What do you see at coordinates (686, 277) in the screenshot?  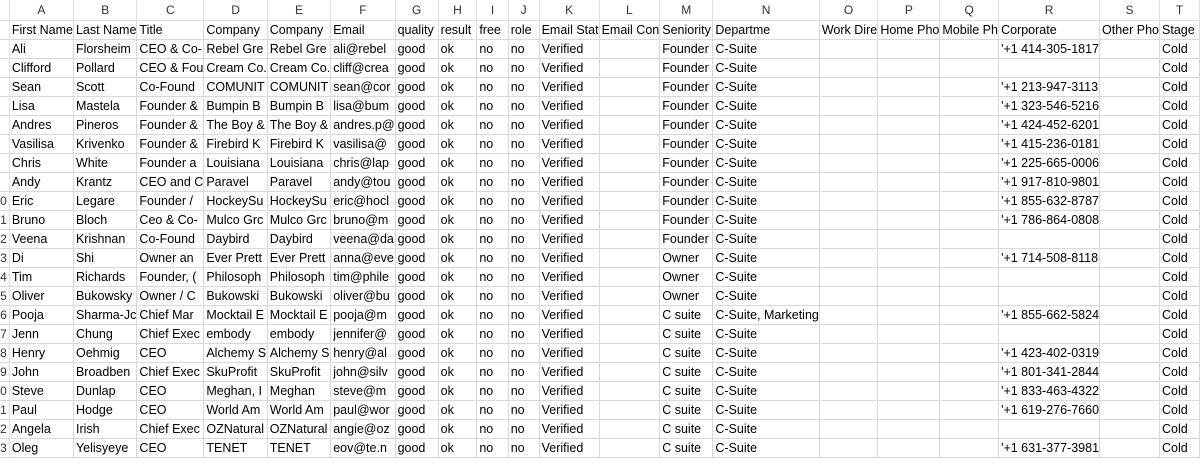 I see `cell-m: Owner` at bounding box center [686, 277].